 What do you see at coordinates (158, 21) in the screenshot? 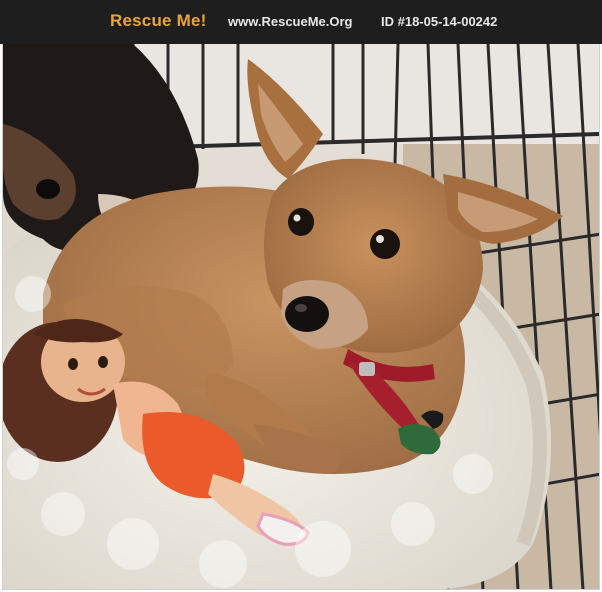
I see `brand-logo-text: Rescue Me!` at bounding box center [158, 21].